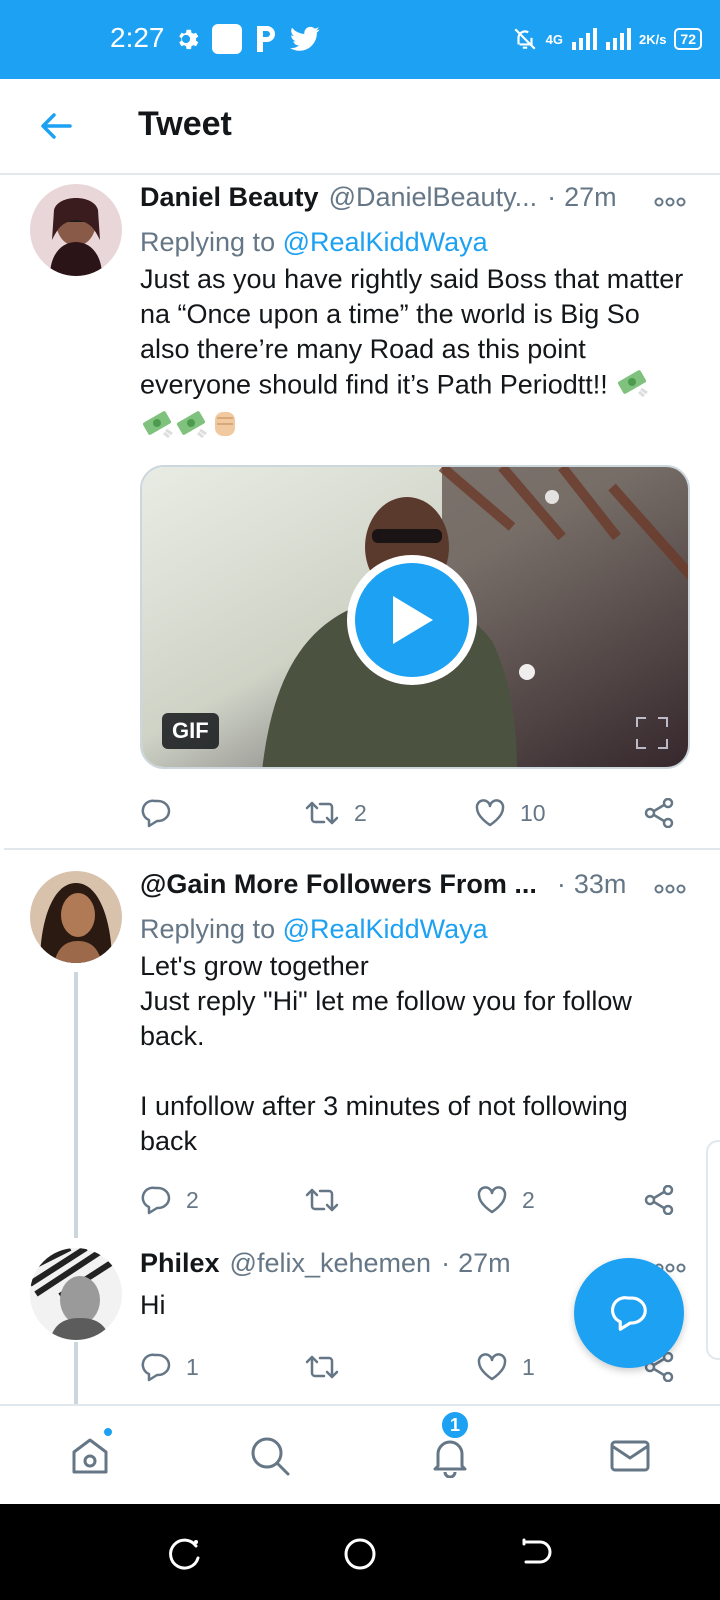  Describe the element at coordinates (618, 39) in the screenshot. I see `signal-2-icon` at that location.